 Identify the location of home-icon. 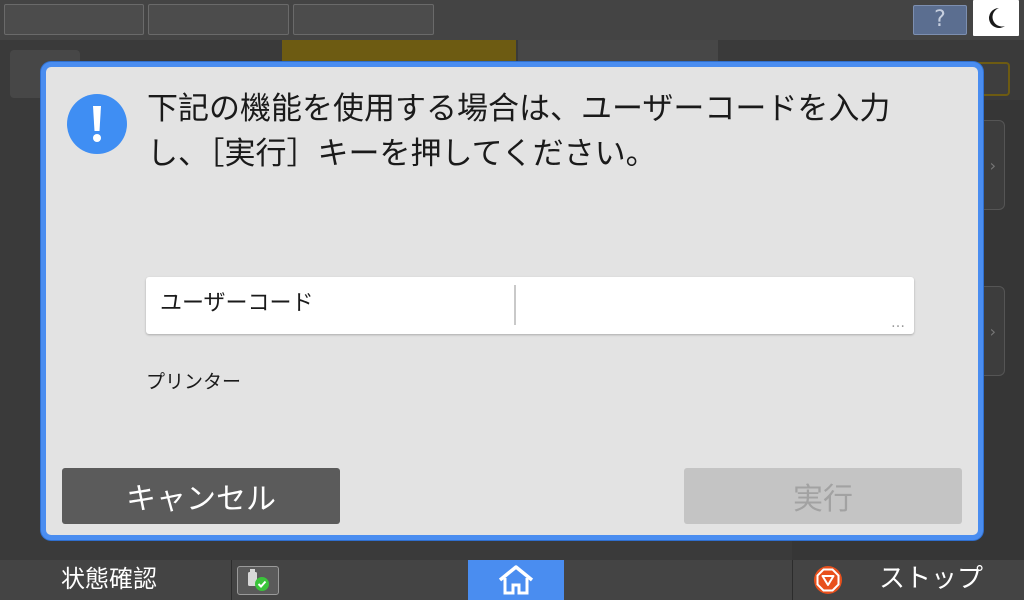
(516, 580).